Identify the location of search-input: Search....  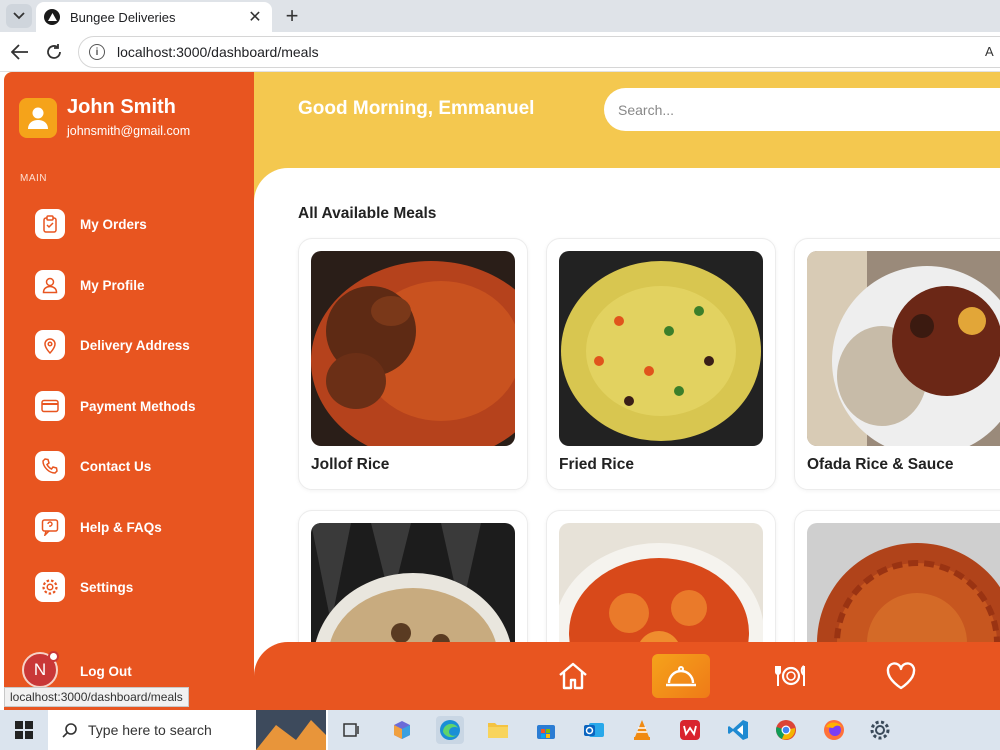
(802, 109).